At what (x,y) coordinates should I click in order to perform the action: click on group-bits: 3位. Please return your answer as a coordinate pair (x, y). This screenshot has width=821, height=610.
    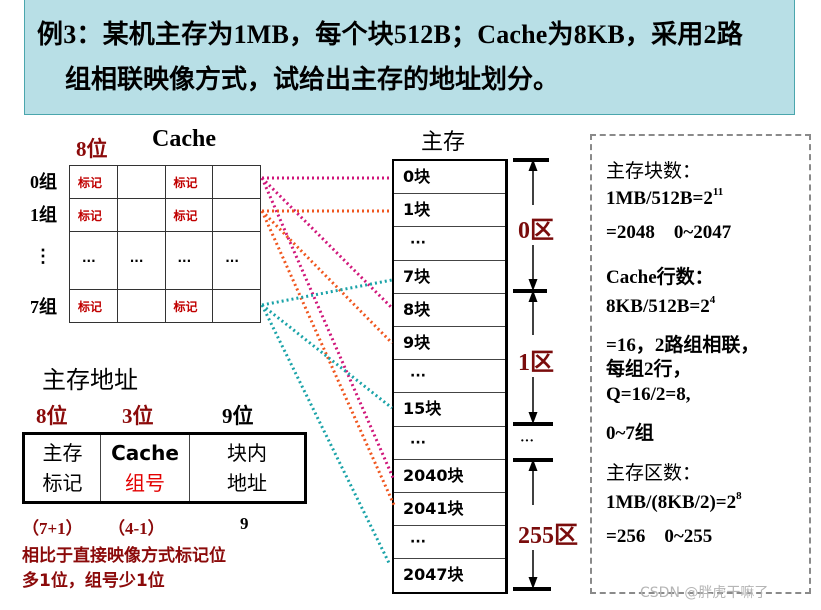
    Looking at the image, I should click on (138, 416).